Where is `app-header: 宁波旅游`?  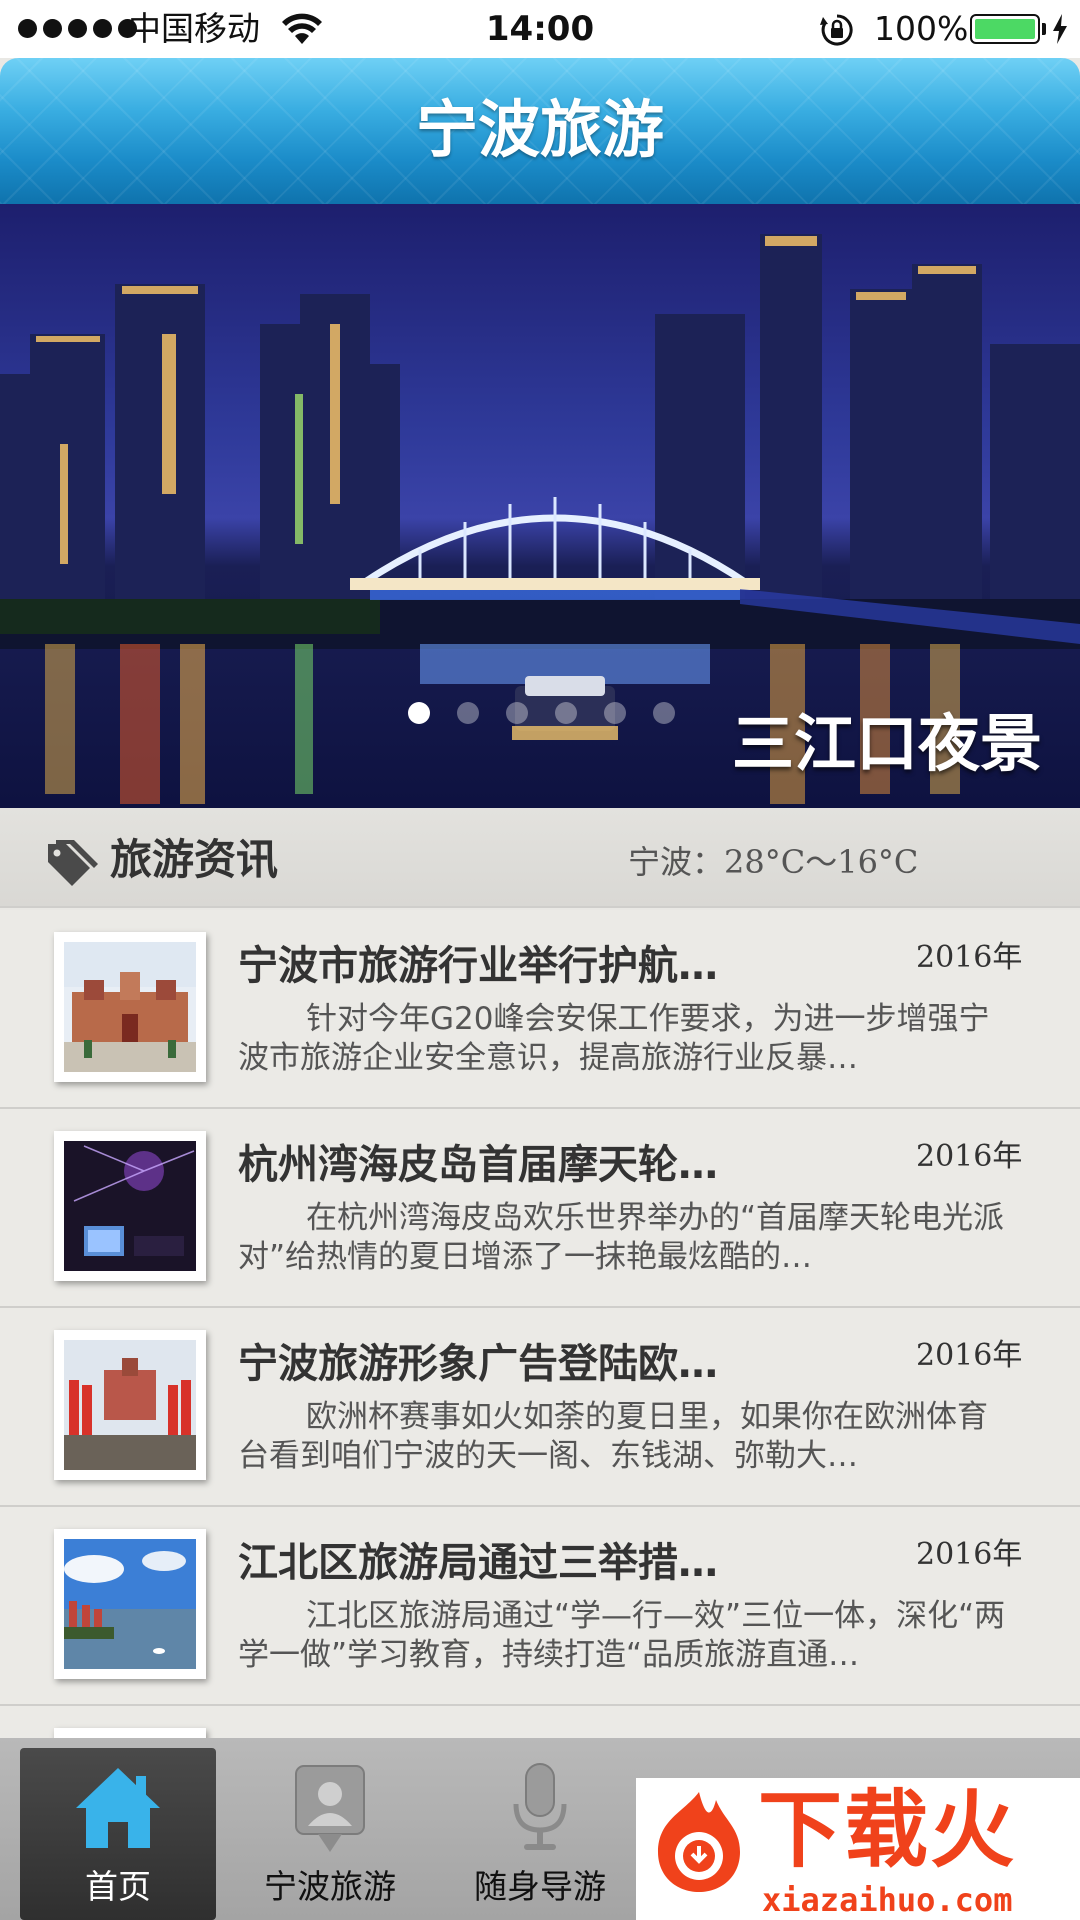 app-header: 宁波旅游 is located at coordinates (540, 131).